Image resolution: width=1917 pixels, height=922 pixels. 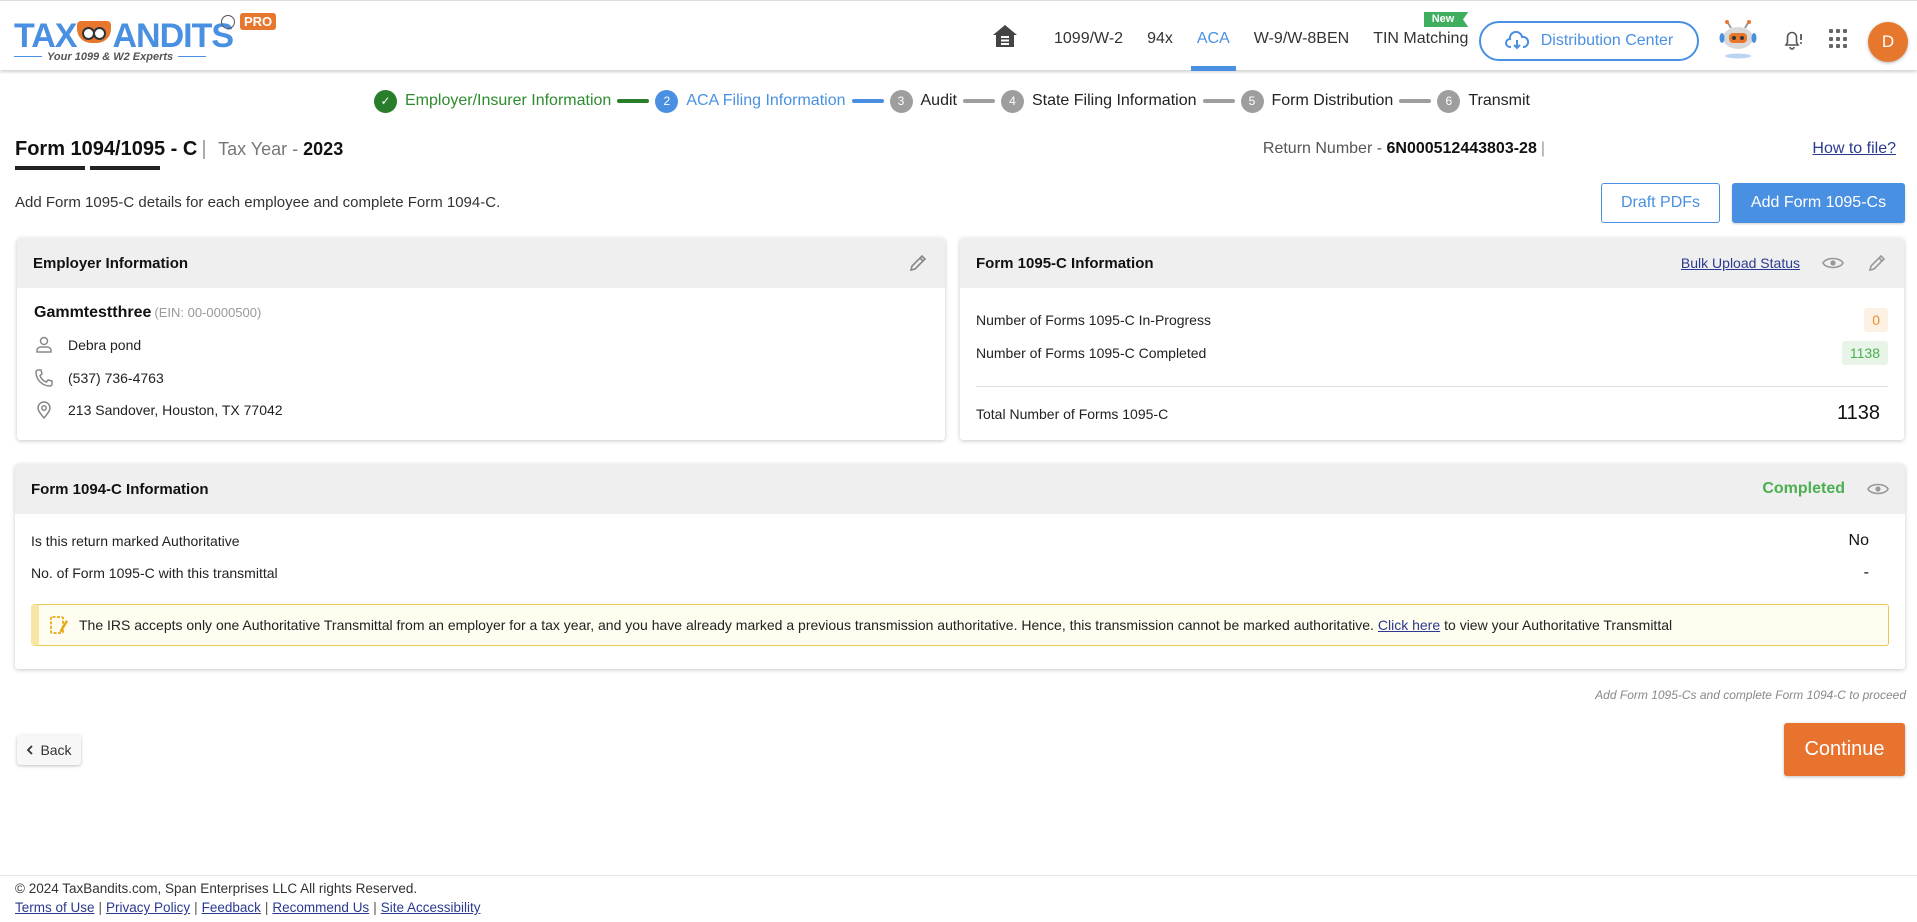 I want to click on user-avatar: D, so click(x=1888, y=42).